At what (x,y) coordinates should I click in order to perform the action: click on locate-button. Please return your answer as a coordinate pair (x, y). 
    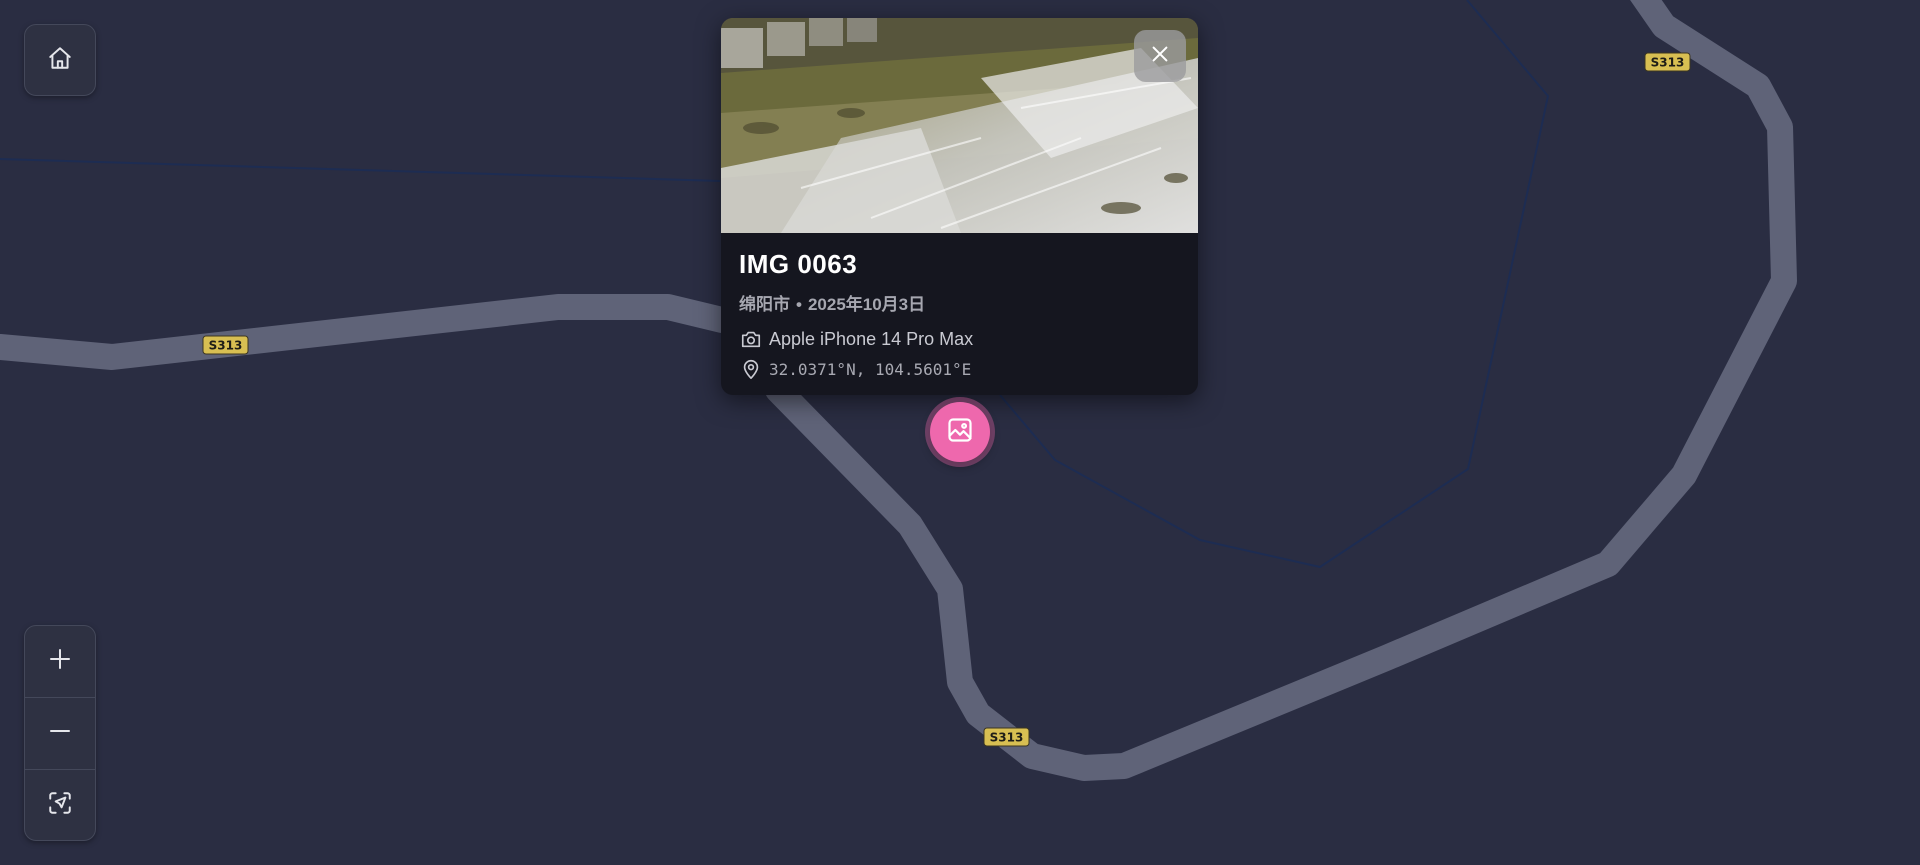
    Looking at the image, I should click on (60, 804).